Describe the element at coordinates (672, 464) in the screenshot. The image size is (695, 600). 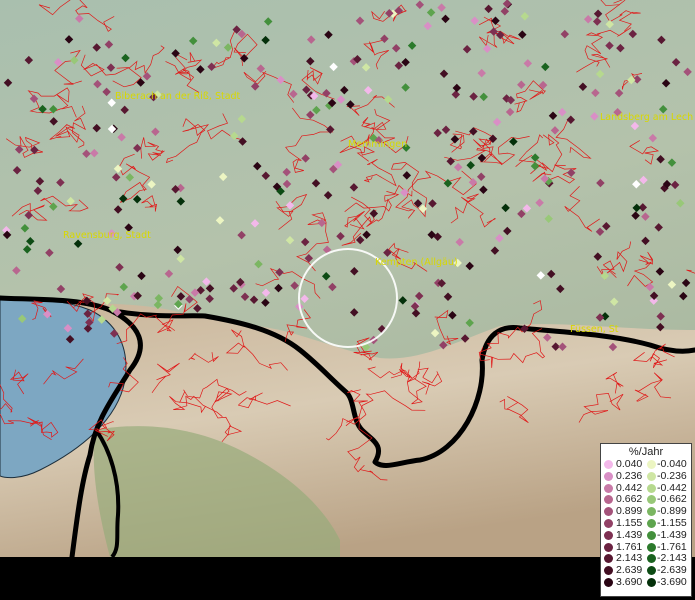
I see `legend-label: -0.040` at that location.